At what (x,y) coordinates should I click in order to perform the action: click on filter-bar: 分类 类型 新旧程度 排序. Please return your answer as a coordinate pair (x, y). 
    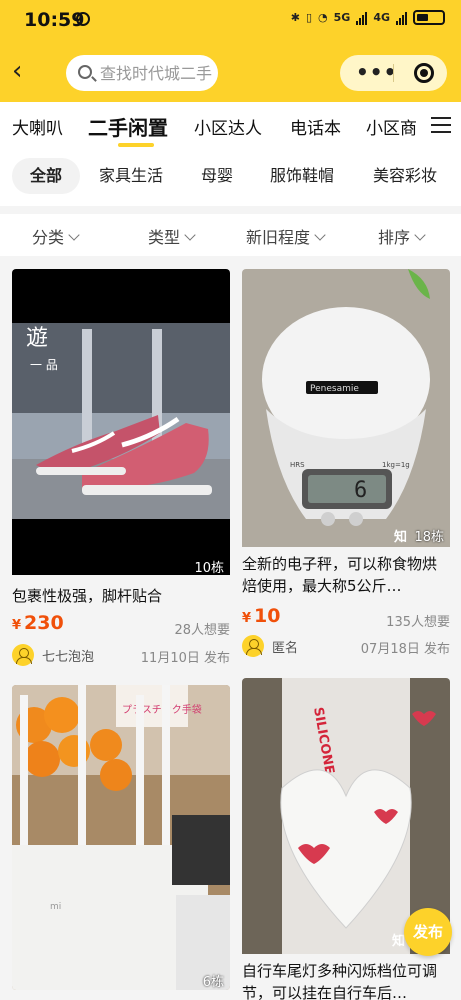
    Looking at the image, I should click on (230, 235).